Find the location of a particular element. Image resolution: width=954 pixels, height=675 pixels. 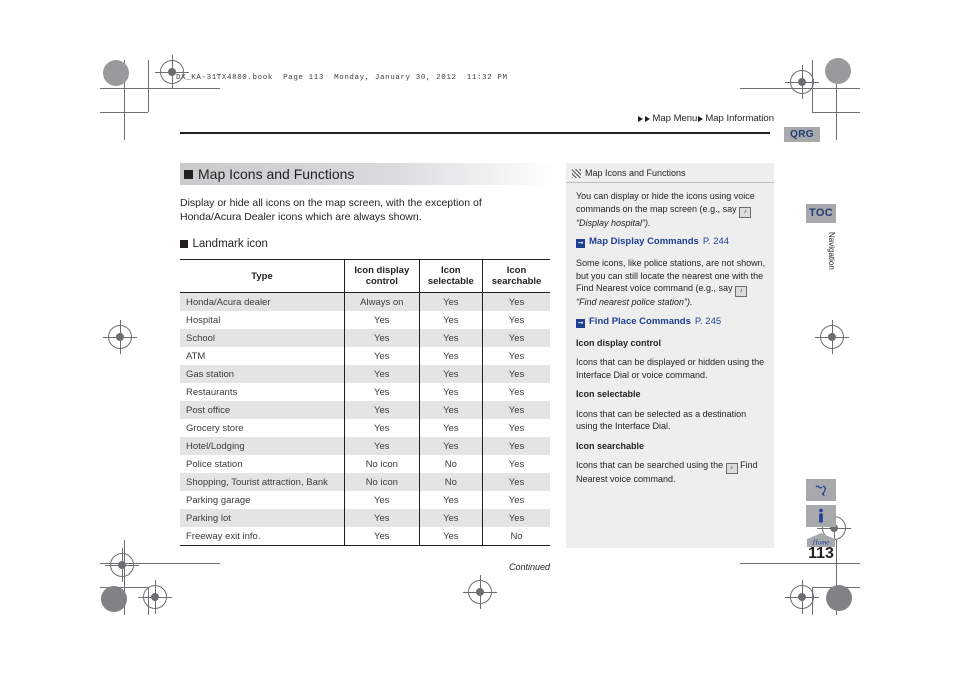

table-row: Hotel/Lodging Yes Yes Yes is located at coordinates (365, 446).